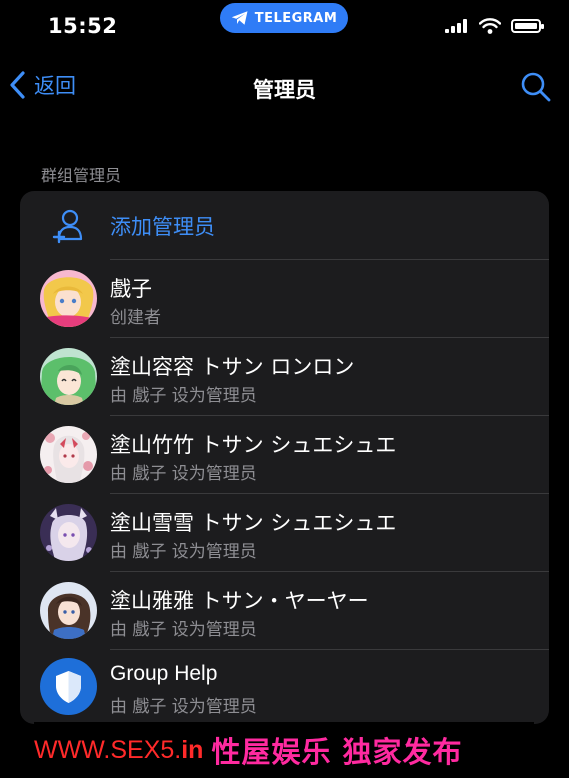  I want to click on admin-name: Group Help, so click(164, 673).